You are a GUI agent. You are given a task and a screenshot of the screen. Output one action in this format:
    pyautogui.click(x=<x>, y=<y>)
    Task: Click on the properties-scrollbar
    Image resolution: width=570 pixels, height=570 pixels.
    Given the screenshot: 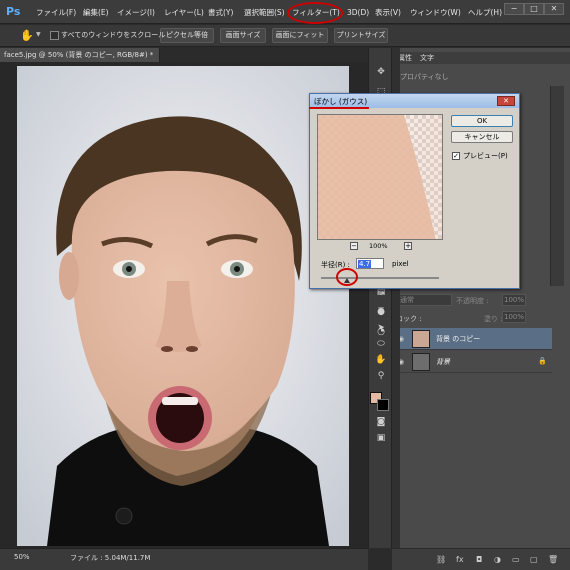 What is the action you would take?
    pyautogui.click(x=557, y=186)
    